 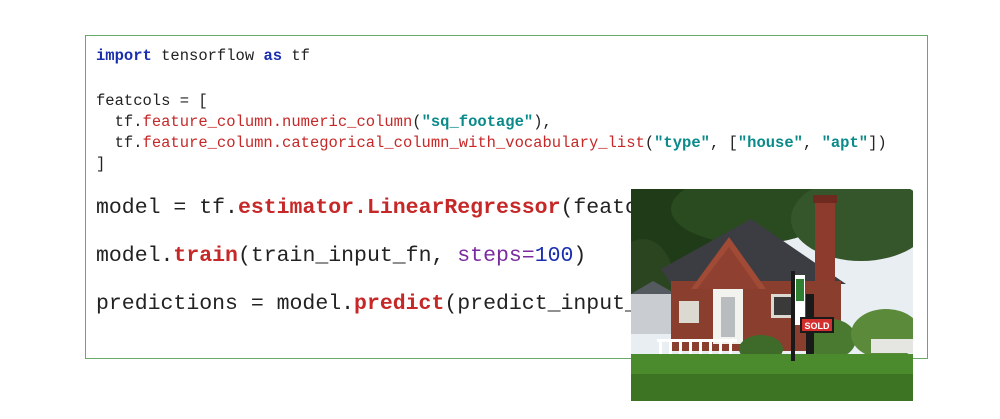 I want to click on code-line-train: model.train(train_input_fn, steps=100), so click(x=341, y=256).